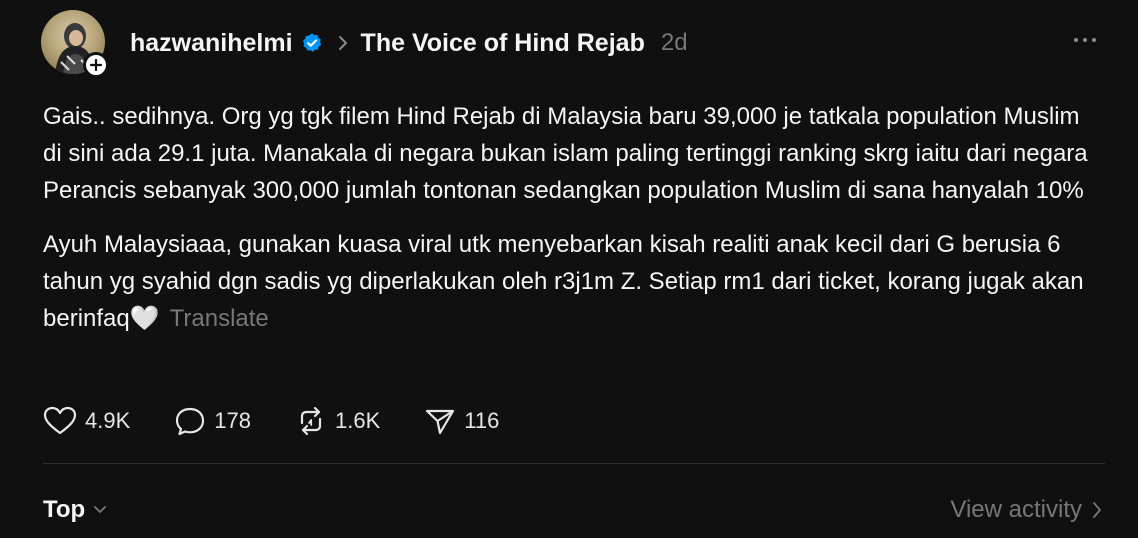 The height and width of the screenshot is (538, 1138). Describe the element at coordinates (190, 421) in the screenshot. I see `comment-icon` at that location.